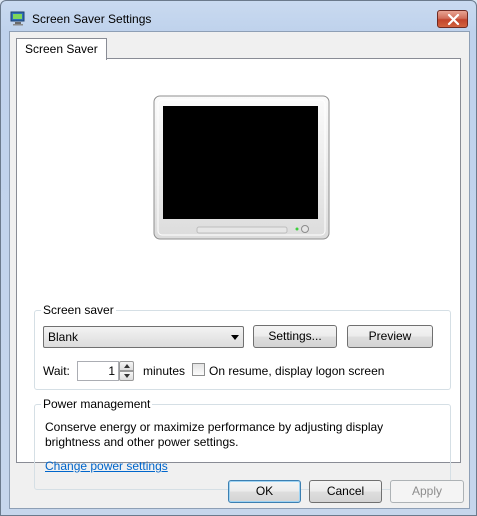 Image resolution: width=477 pixels, height=516 pixels. Describe the element at coordinates (56, 371) in the screenshot. I see `wait-label: Wait:` at that location.